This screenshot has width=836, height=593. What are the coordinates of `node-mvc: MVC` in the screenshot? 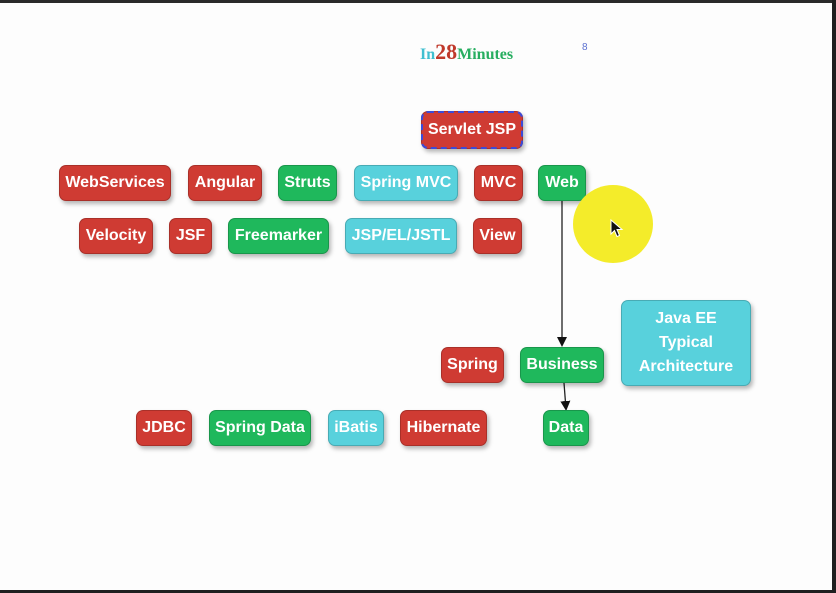 It's located at (498, 183).